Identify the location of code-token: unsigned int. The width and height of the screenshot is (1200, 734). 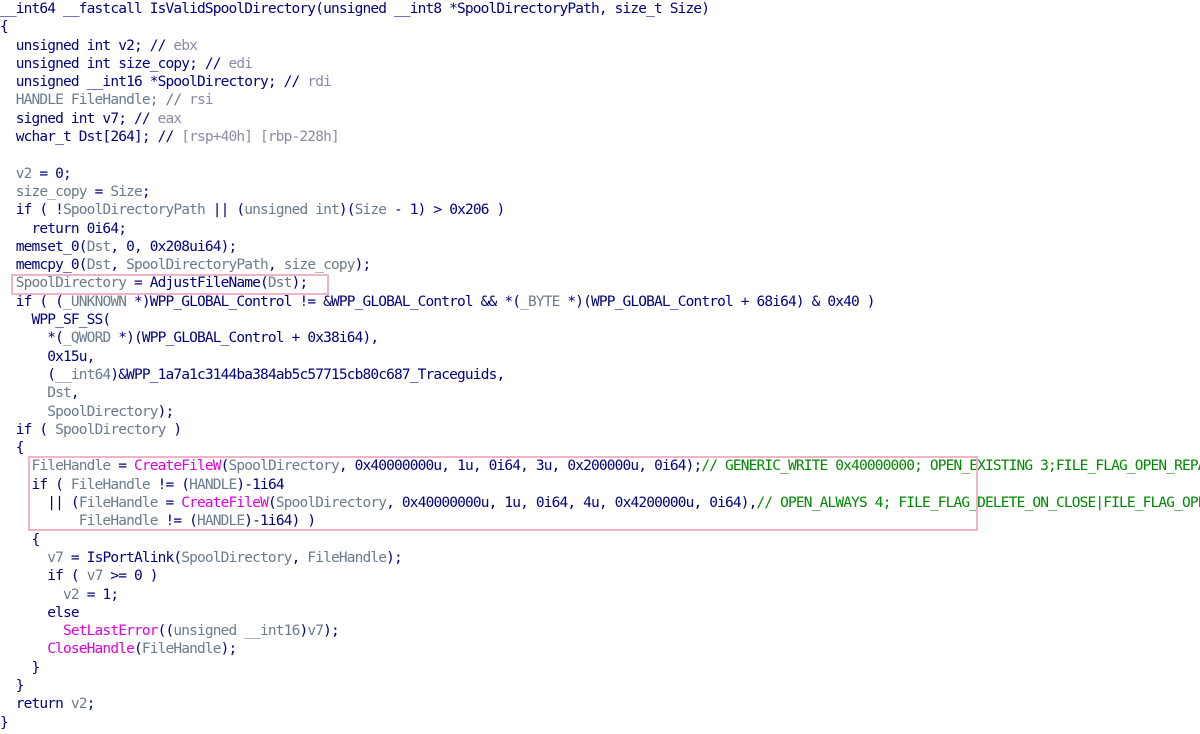
(291, 210).